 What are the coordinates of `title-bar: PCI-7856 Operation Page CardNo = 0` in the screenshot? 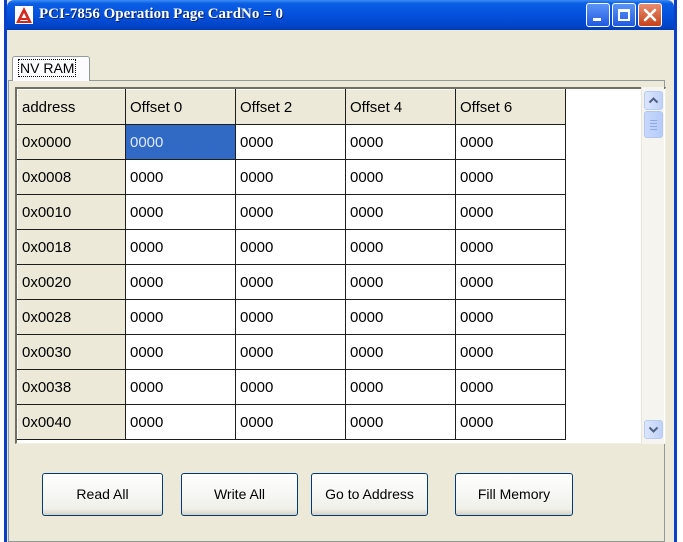 It's located at (340, 15).